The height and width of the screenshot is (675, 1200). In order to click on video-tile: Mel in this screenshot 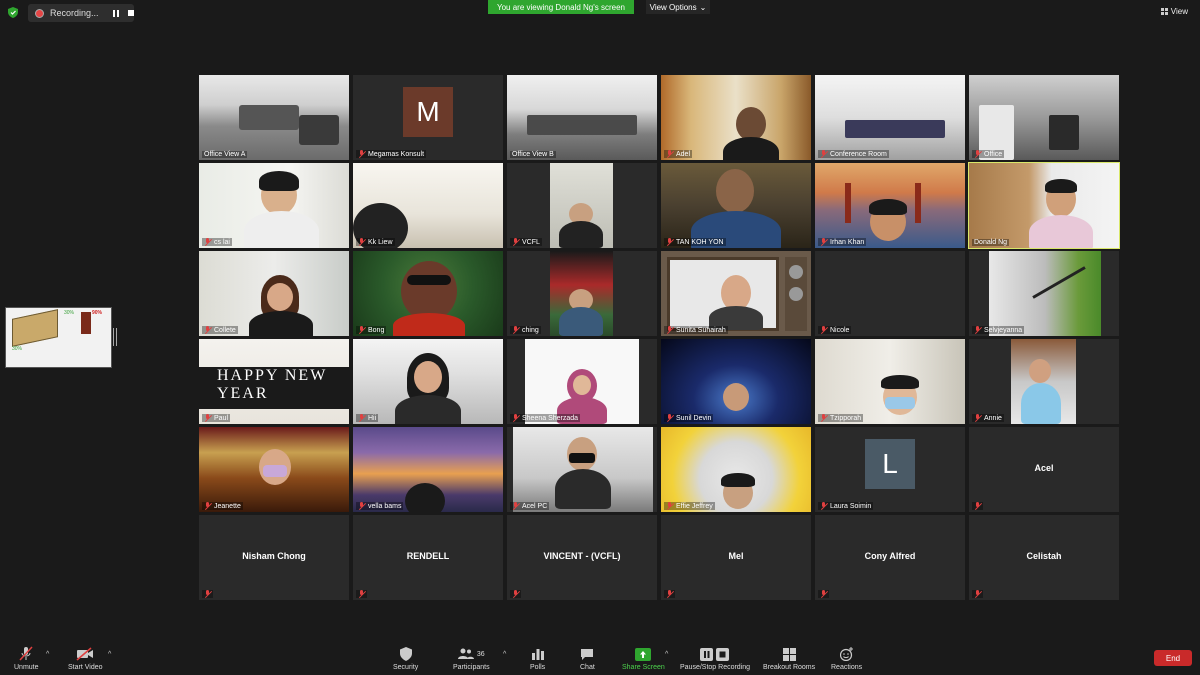, I will do `click(736, 557)`.